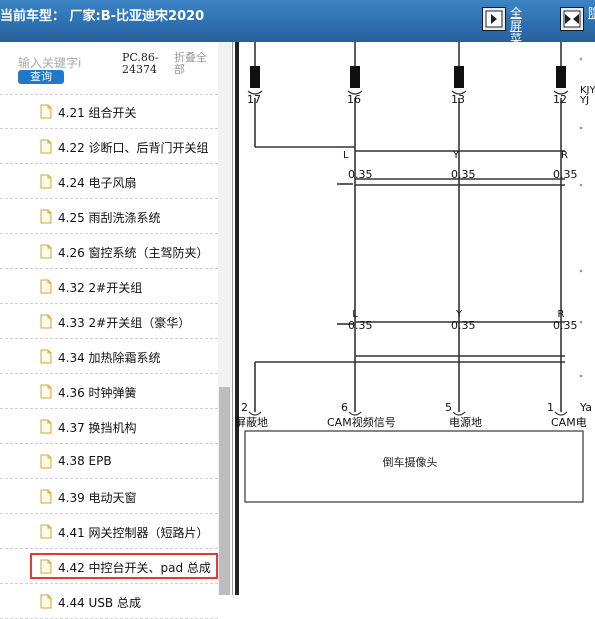 This screenshot has width=595, height=619. What do you see at coordinates (237, 318) in the screenshot?
I see `diagram-left-border` at bounding box center [237, 318].